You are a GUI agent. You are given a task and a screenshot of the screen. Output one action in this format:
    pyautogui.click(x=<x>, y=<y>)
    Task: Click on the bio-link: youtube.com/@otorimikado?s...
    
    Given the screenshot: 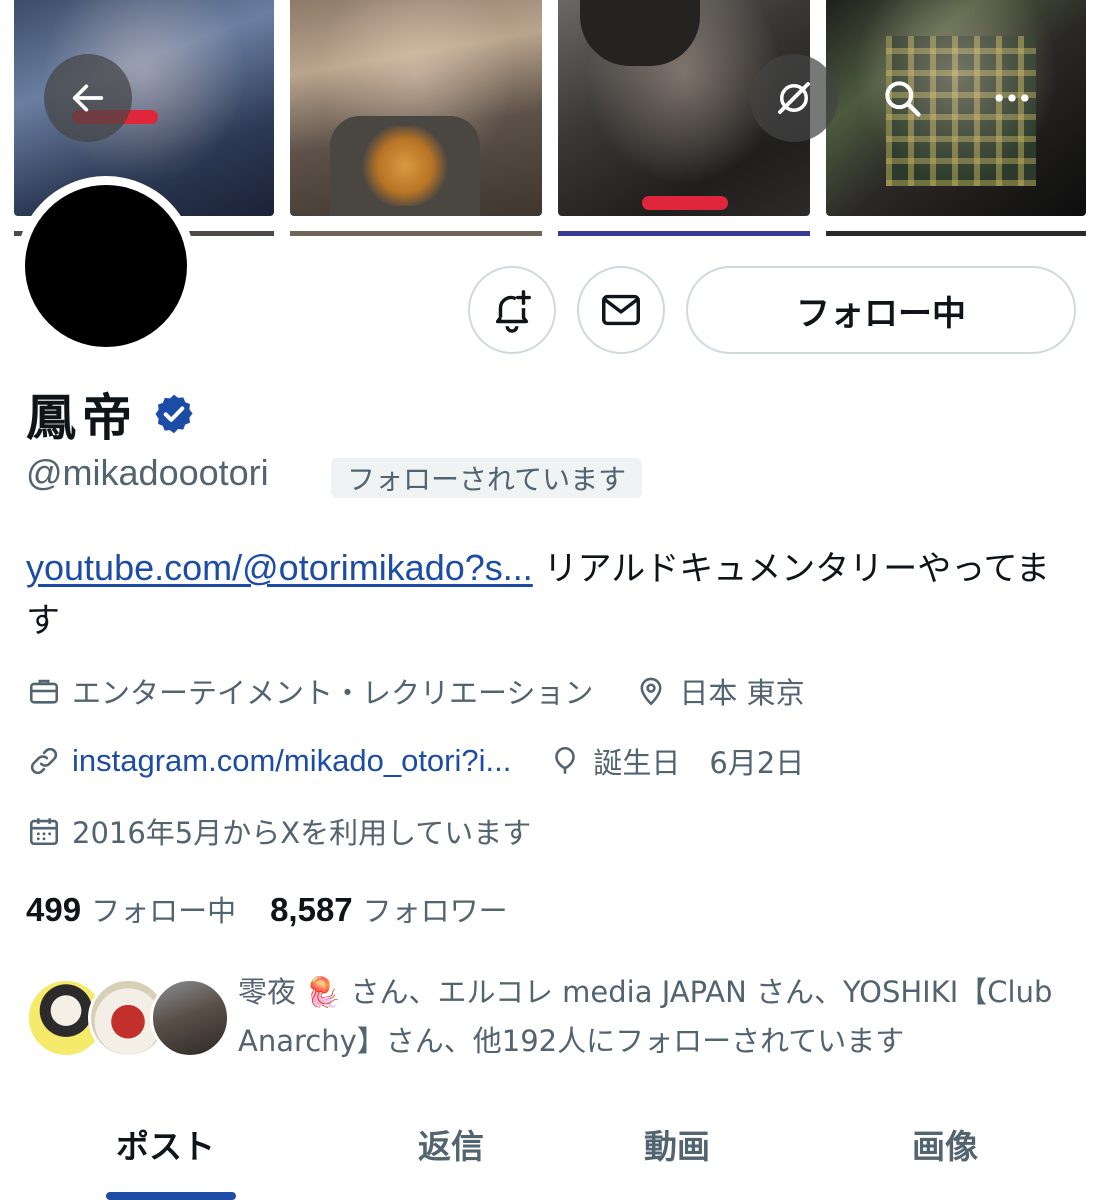 What is the action you would take?
    pyautogui.click(x=279, y=567)
    